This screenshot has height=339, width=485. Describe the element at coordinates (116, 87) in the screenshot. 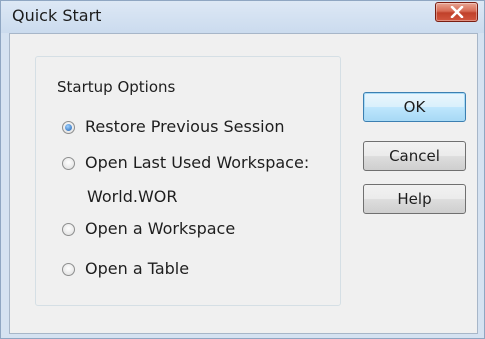

I see `startup-options-label: Startup Options` at that location.